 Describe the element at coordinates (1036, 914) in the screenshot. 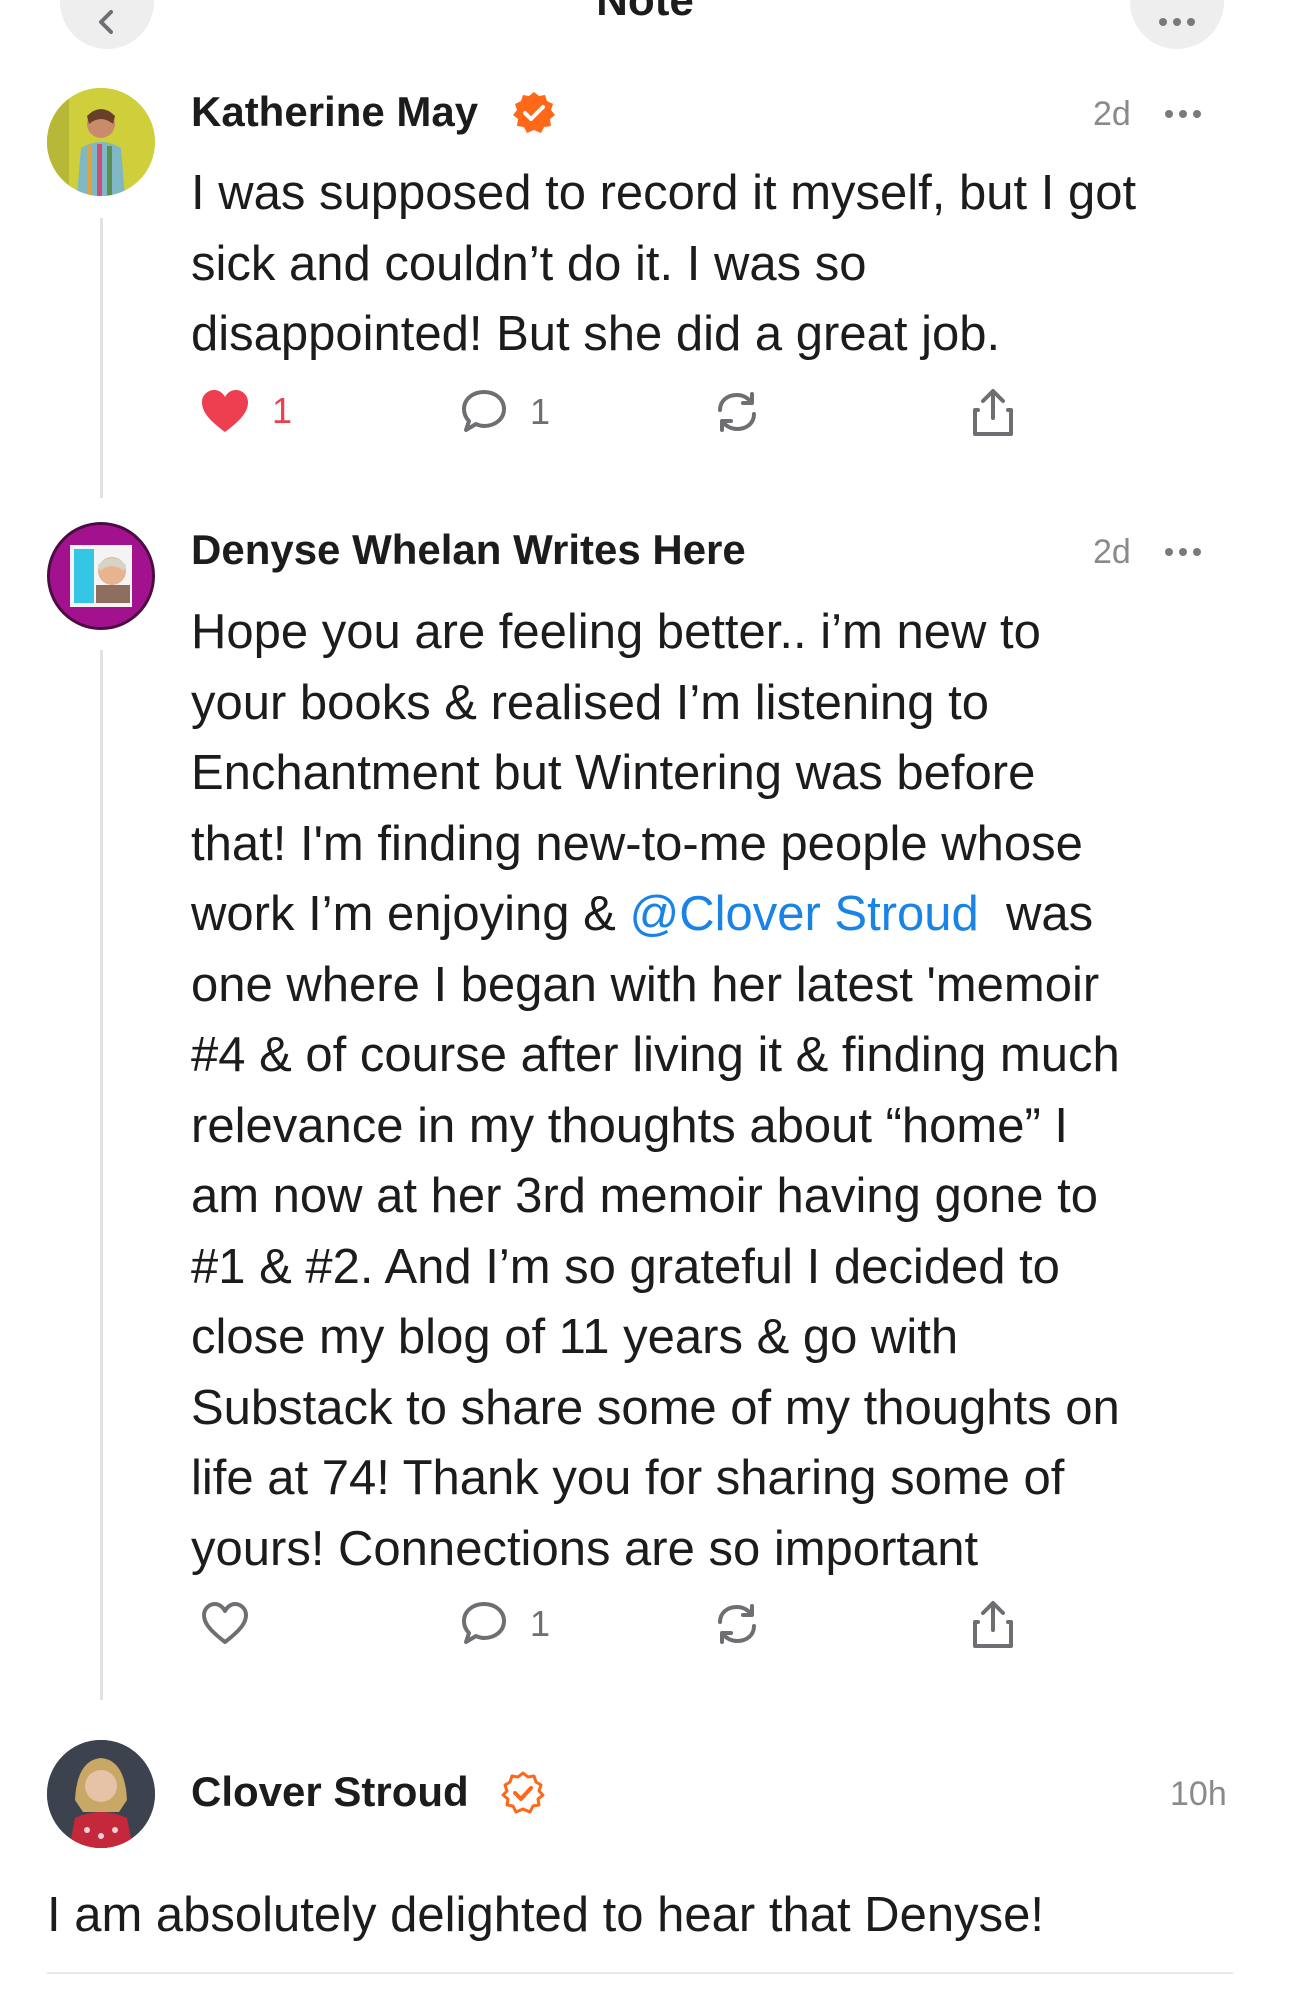

I see `comment-text: was` at that location.